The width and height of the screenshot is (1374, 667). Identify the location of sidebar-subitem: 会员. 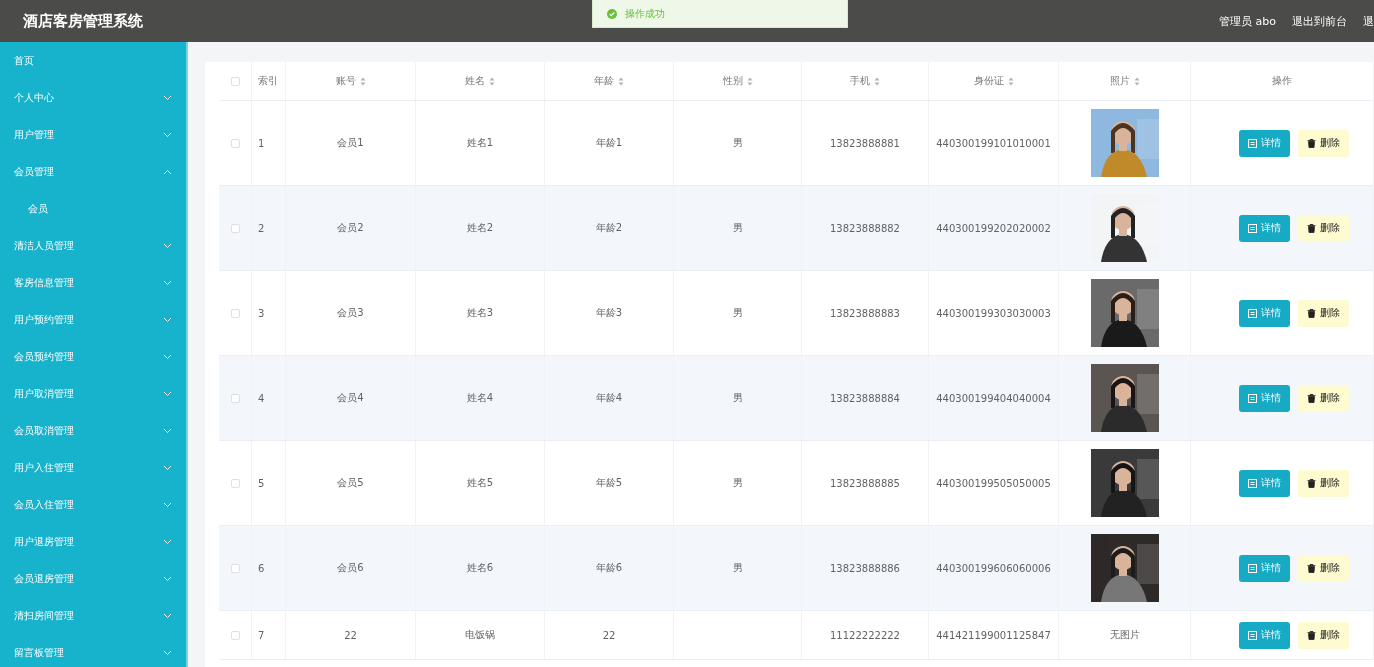
(93, 208).